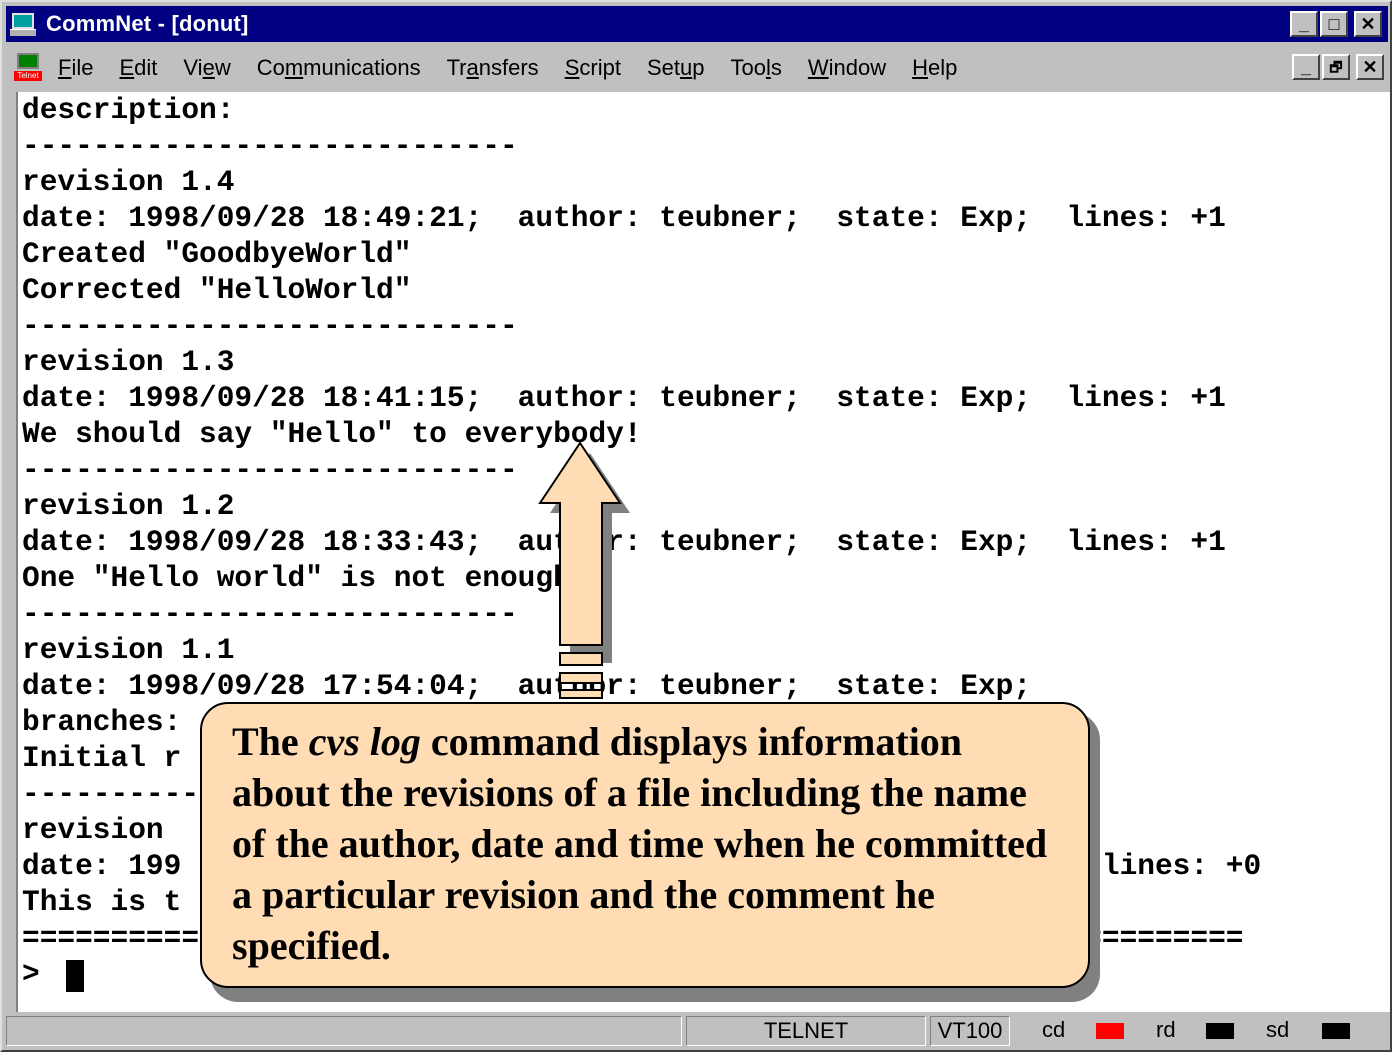 The image size is (1396, 1060). Describe the element at coordinates (493, 68) in the screenshot. I see `menu-transfers: Transfers` at that location.